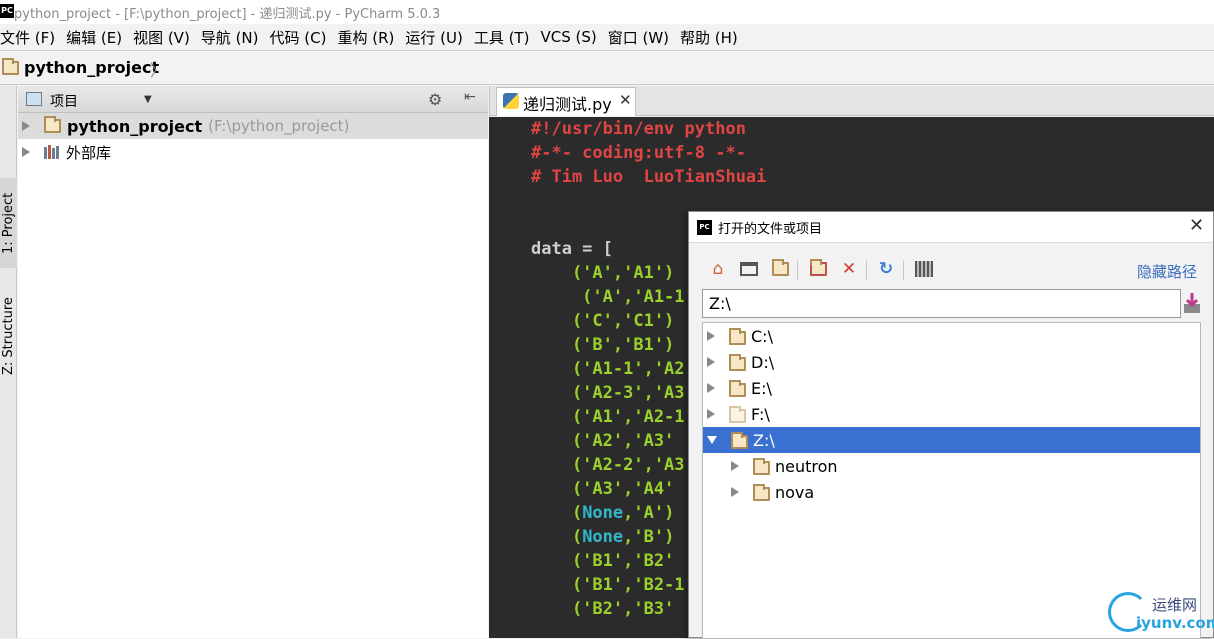  Describe the element at coordinates (64, 102) in the screenshot. I see `project-view-label: 项目` at that location.